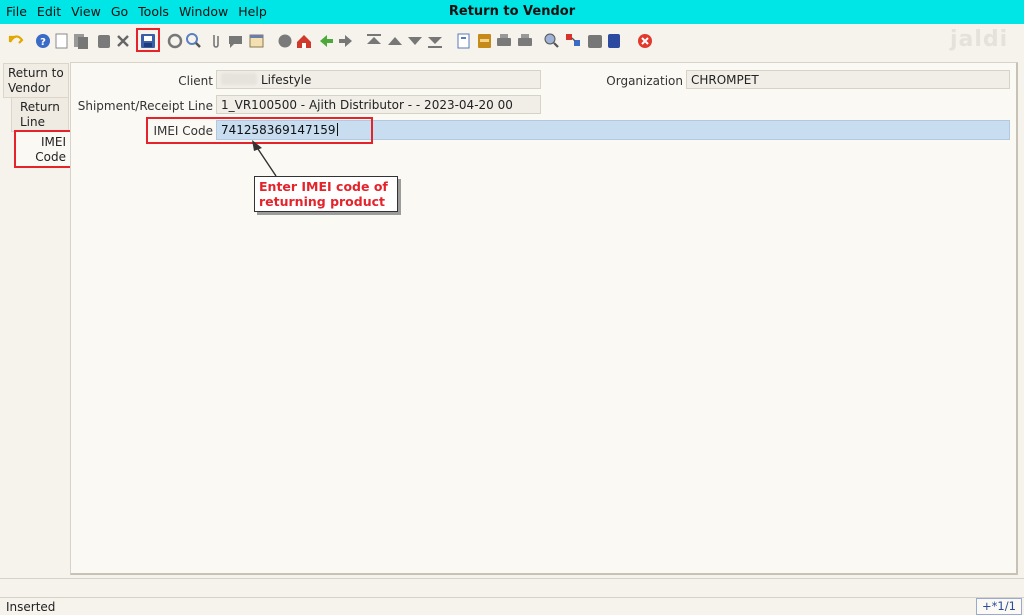 This screenshot has height=615, width=1024. Describe the element at coordinates (512, 606) in the screenshot. I see `status-bar: Inserted +*1/1` at that location.